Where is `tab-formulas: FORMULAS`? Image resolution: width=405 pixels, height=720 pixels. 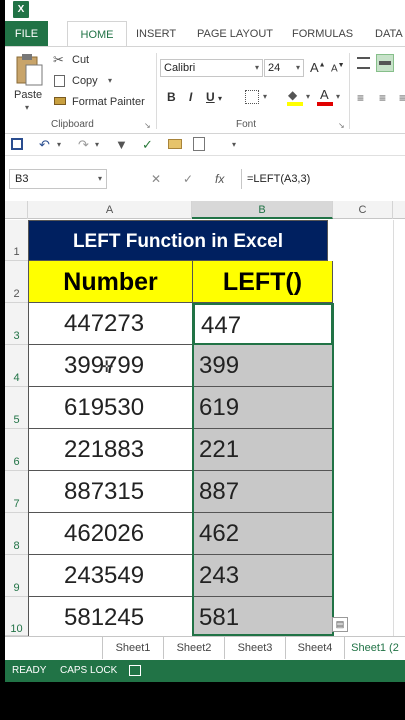
tab-formulas: FORMULAS is located at coordinates (322, 34).